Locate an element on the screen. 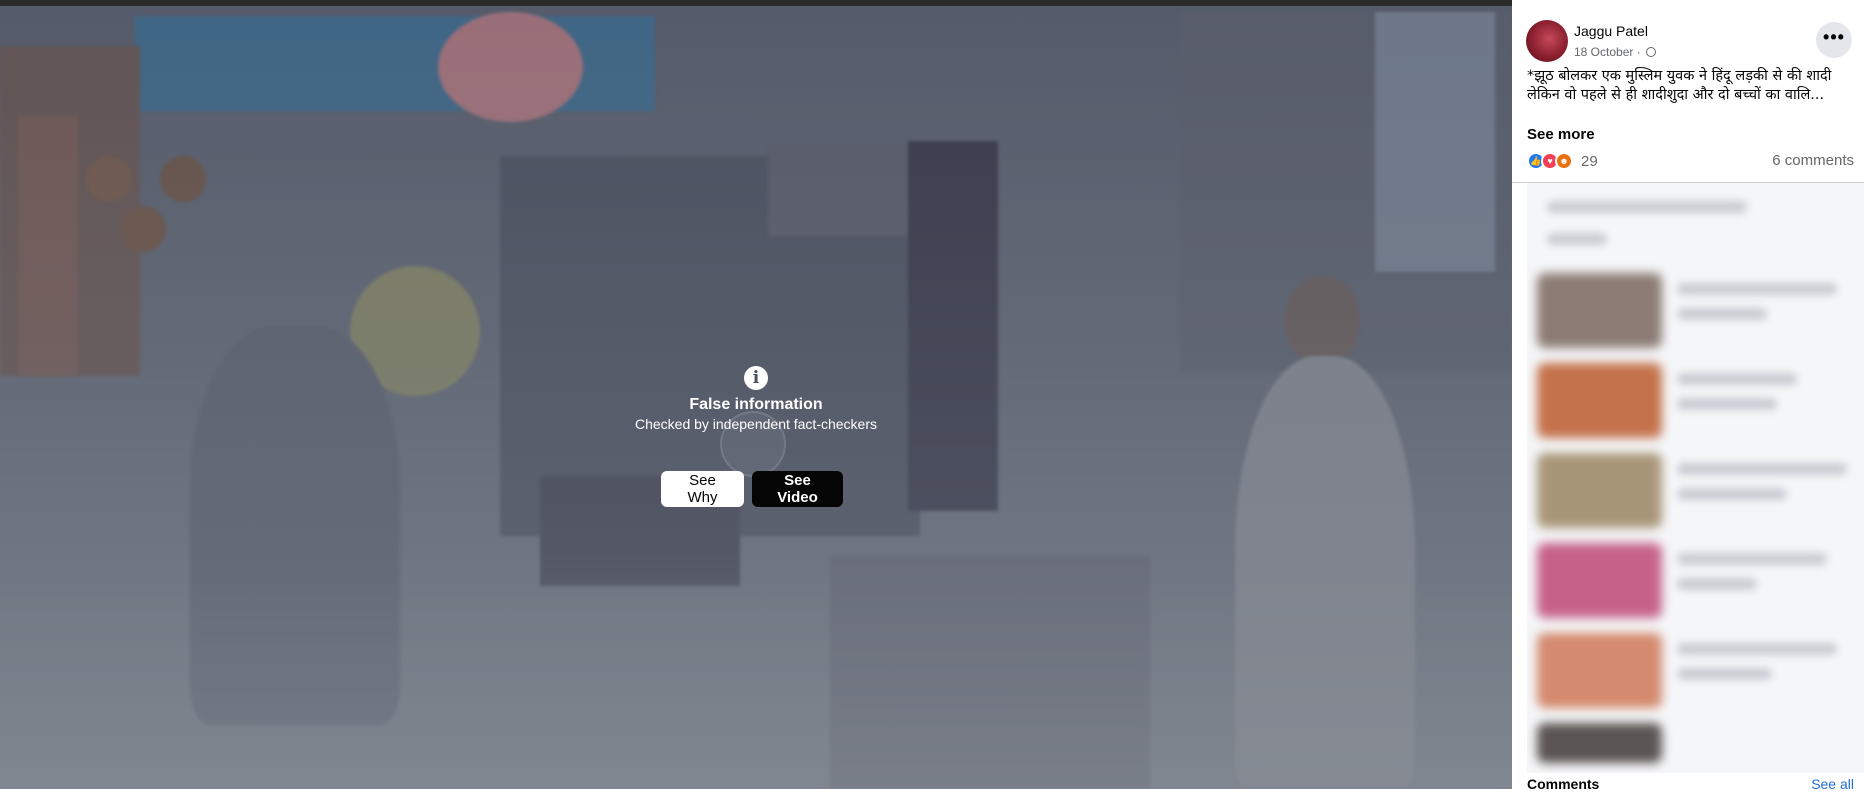 The image size is (1864, 792). reactions-summary: 👍 ♥ ☻ 29 is located at coordinates (1562, 161).